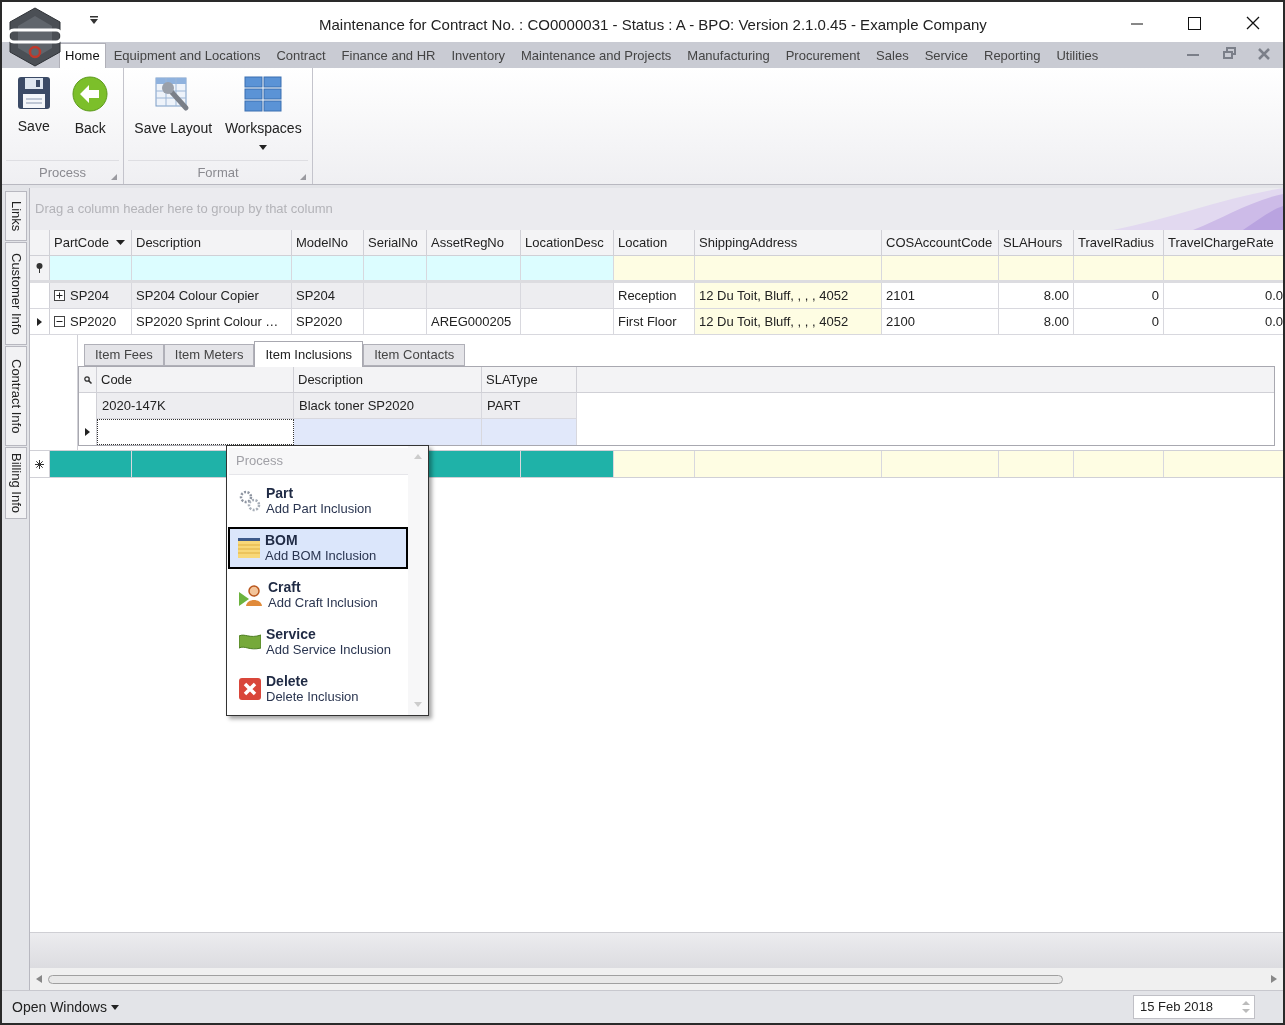  I want to click on scroll-right-icon, so click(1274, 979).